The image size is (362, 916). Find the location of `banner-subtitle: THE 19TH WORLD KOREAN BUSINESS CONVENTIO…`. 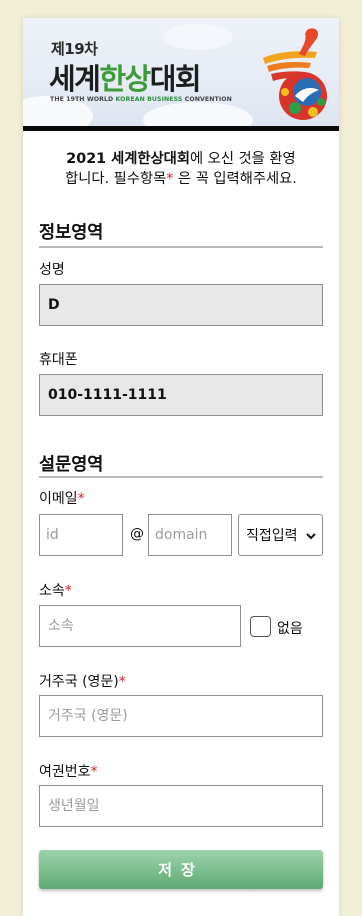

banner-subtitle: THE 19TH WORLD KOREAN BUSINESS CONVENTIO… is located at coordinates (141, 99).